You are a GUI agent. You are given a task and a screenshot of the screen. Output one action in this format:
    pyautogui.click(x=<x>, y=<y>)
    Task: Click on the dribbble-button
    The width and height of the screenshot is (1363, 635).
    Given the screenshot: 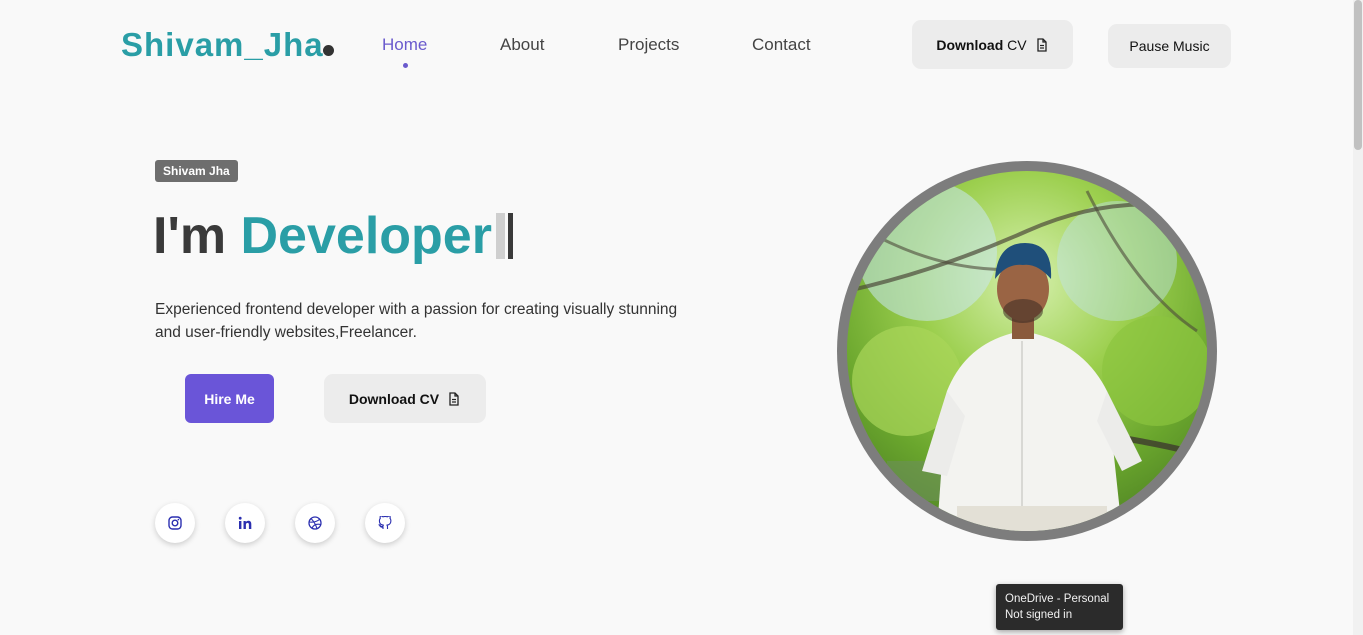 What is the action you would take?
    pyautogui.click(x=315, y=523)
    